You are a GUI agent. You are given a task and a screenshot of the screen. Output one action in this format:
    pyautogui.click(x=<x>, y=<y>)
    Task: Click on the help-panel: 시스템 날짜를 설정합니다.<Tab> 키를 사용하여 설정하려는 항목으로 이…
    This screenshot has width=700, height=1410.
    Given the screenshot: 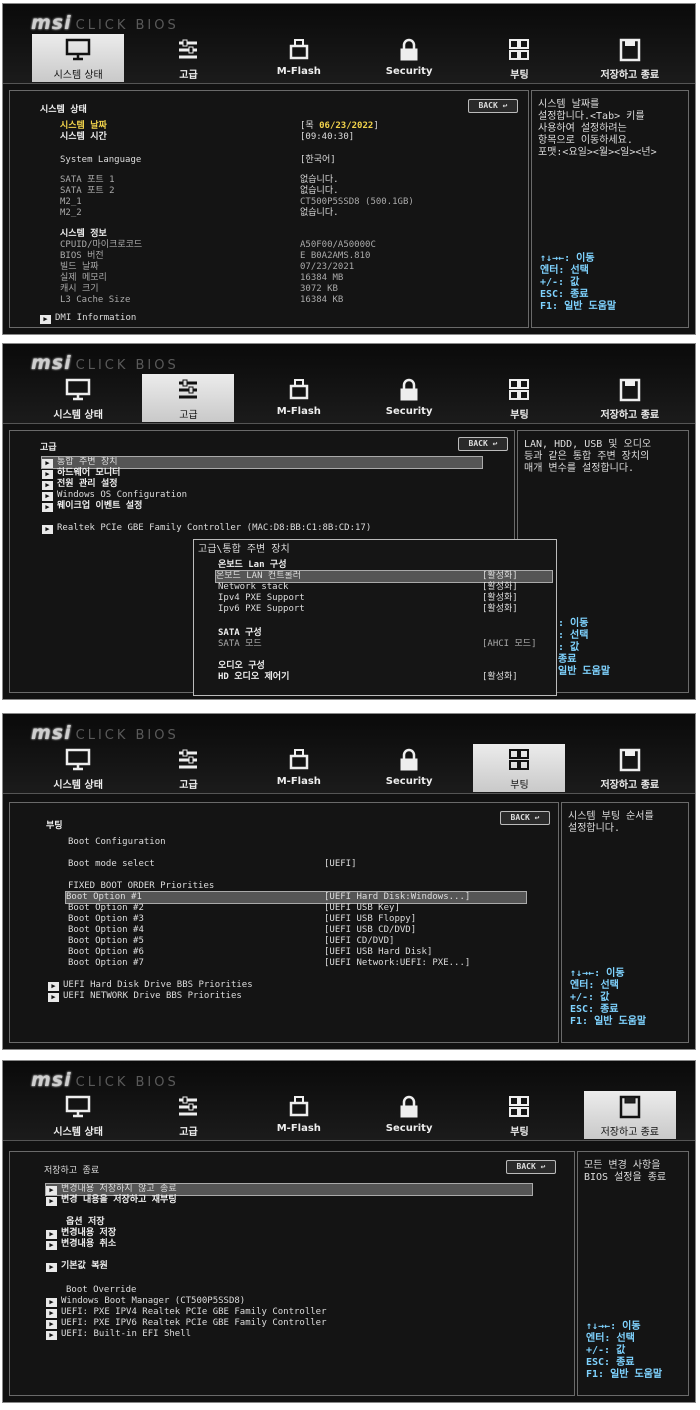 What is the action you would take?
    pyautogui.click(x=610, y=209)
    